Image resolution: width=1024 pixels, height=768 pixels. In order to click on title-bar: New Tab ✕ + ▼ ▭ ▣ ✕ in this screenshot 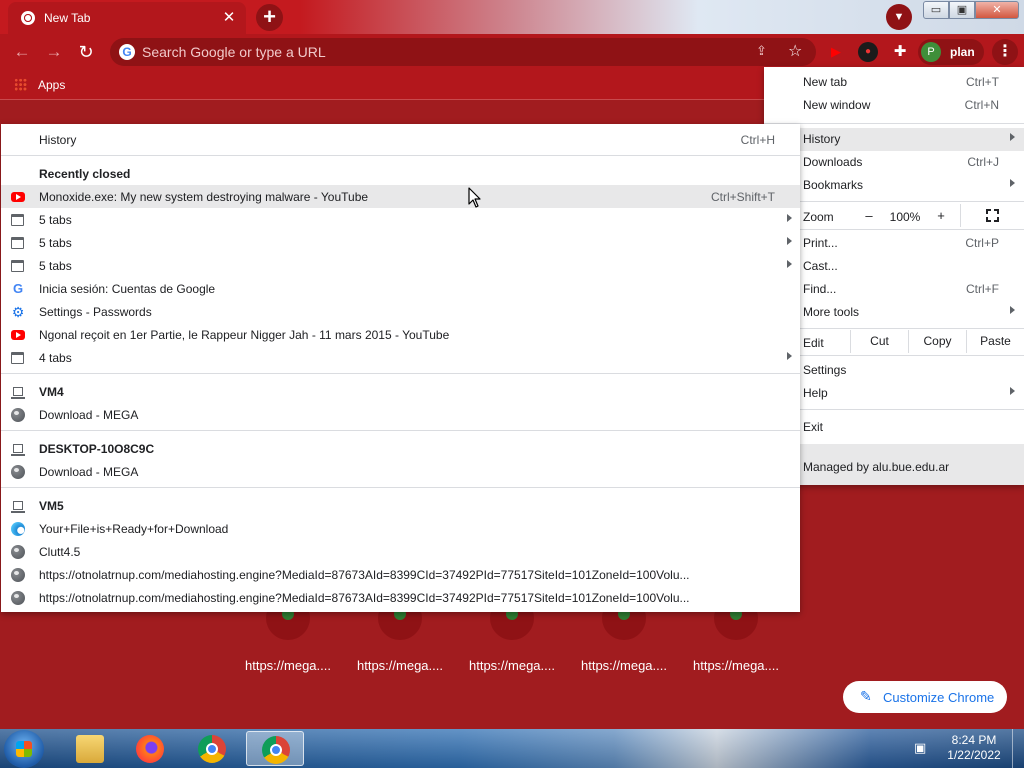, I will do `click(512, 17)`.